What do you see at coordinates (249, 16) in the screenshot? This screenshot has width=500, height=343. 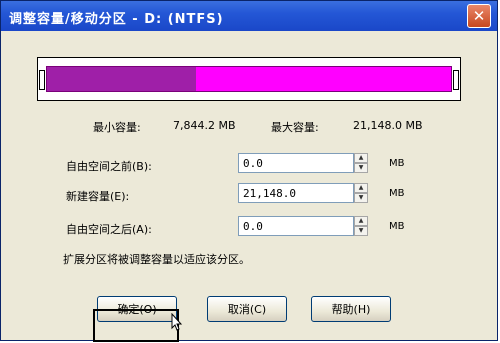 I see `title-bar: 调整容量/移动分区 - D: (NTFS) ✕` at bounding box center [249, 16].